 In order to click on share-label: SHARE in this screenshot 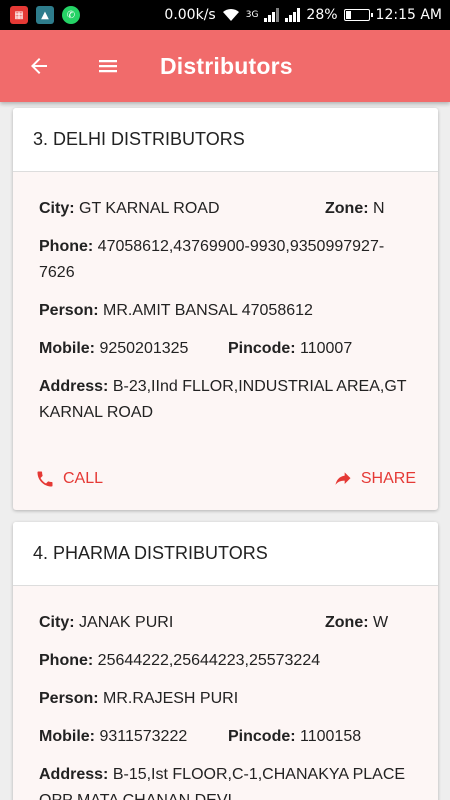, I will do `click(388, 478)`.